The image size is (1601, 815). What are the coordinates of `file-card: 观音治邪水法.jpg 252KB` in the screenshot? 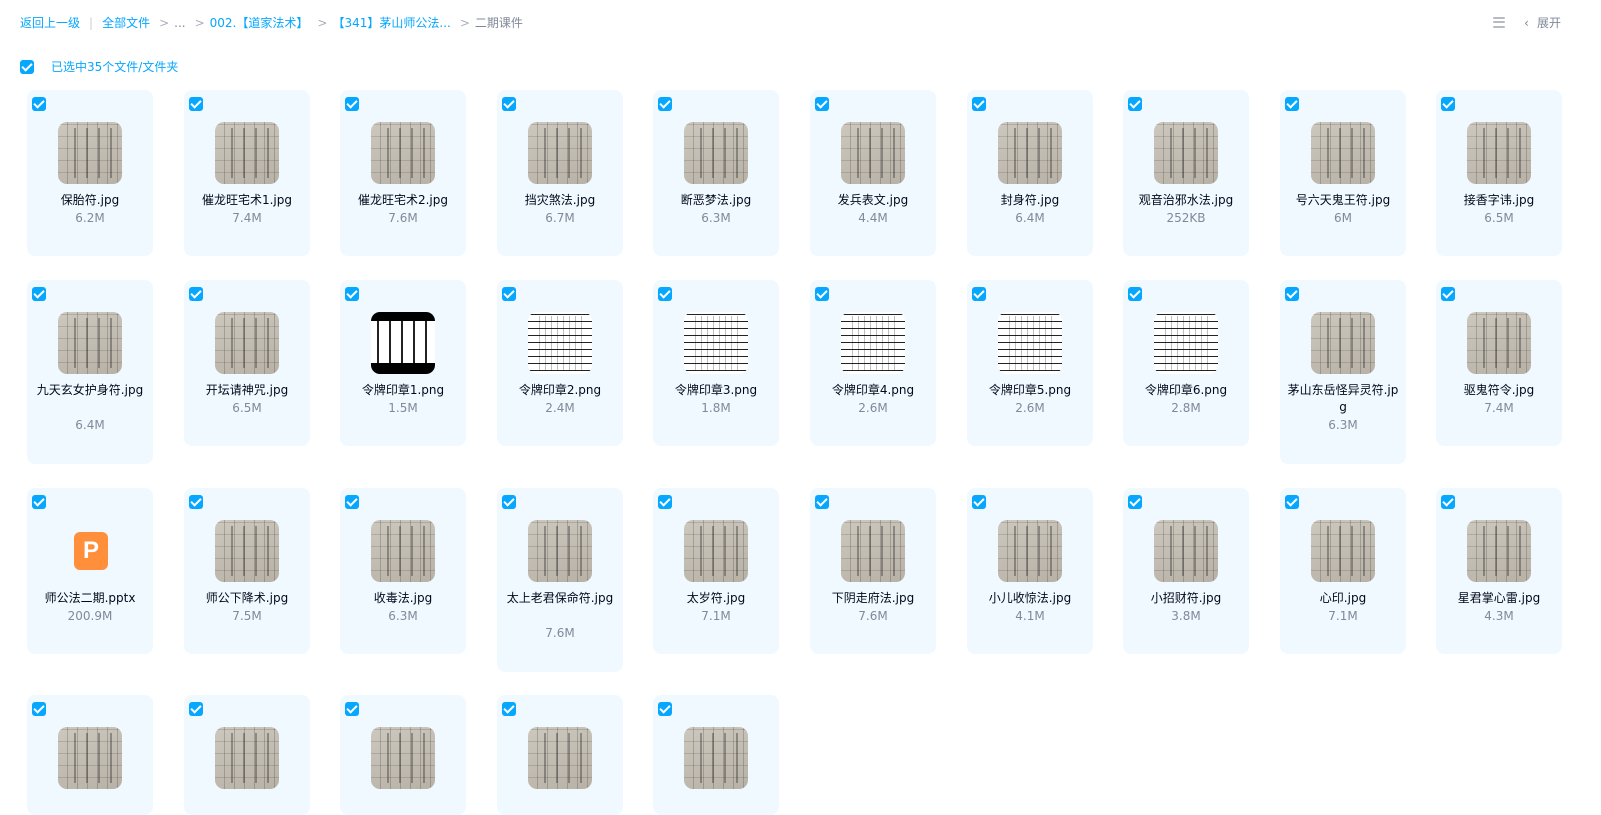 It's located at (1186, 173).